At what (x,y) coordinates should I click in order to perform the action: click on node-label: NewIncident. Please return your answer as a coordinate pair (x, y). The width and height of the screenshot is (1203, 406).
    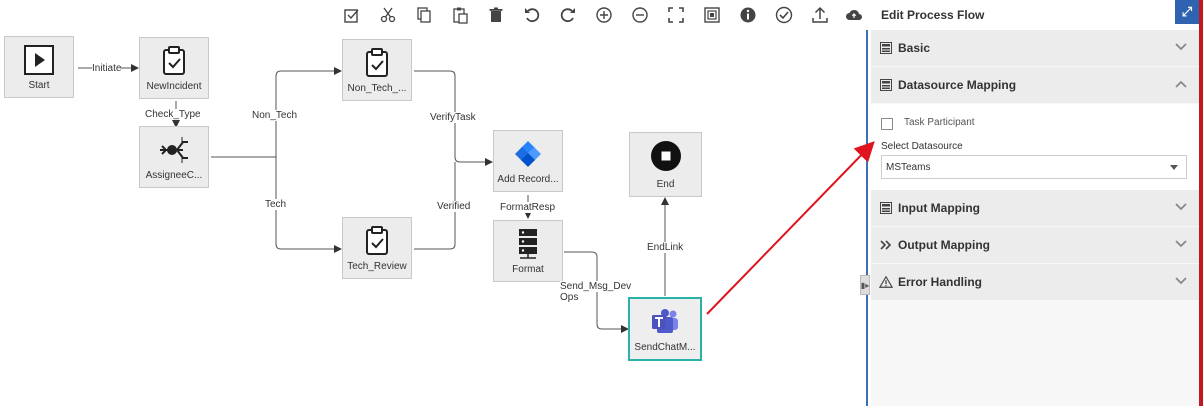
    Looking at the image, I should click on (174, 86).